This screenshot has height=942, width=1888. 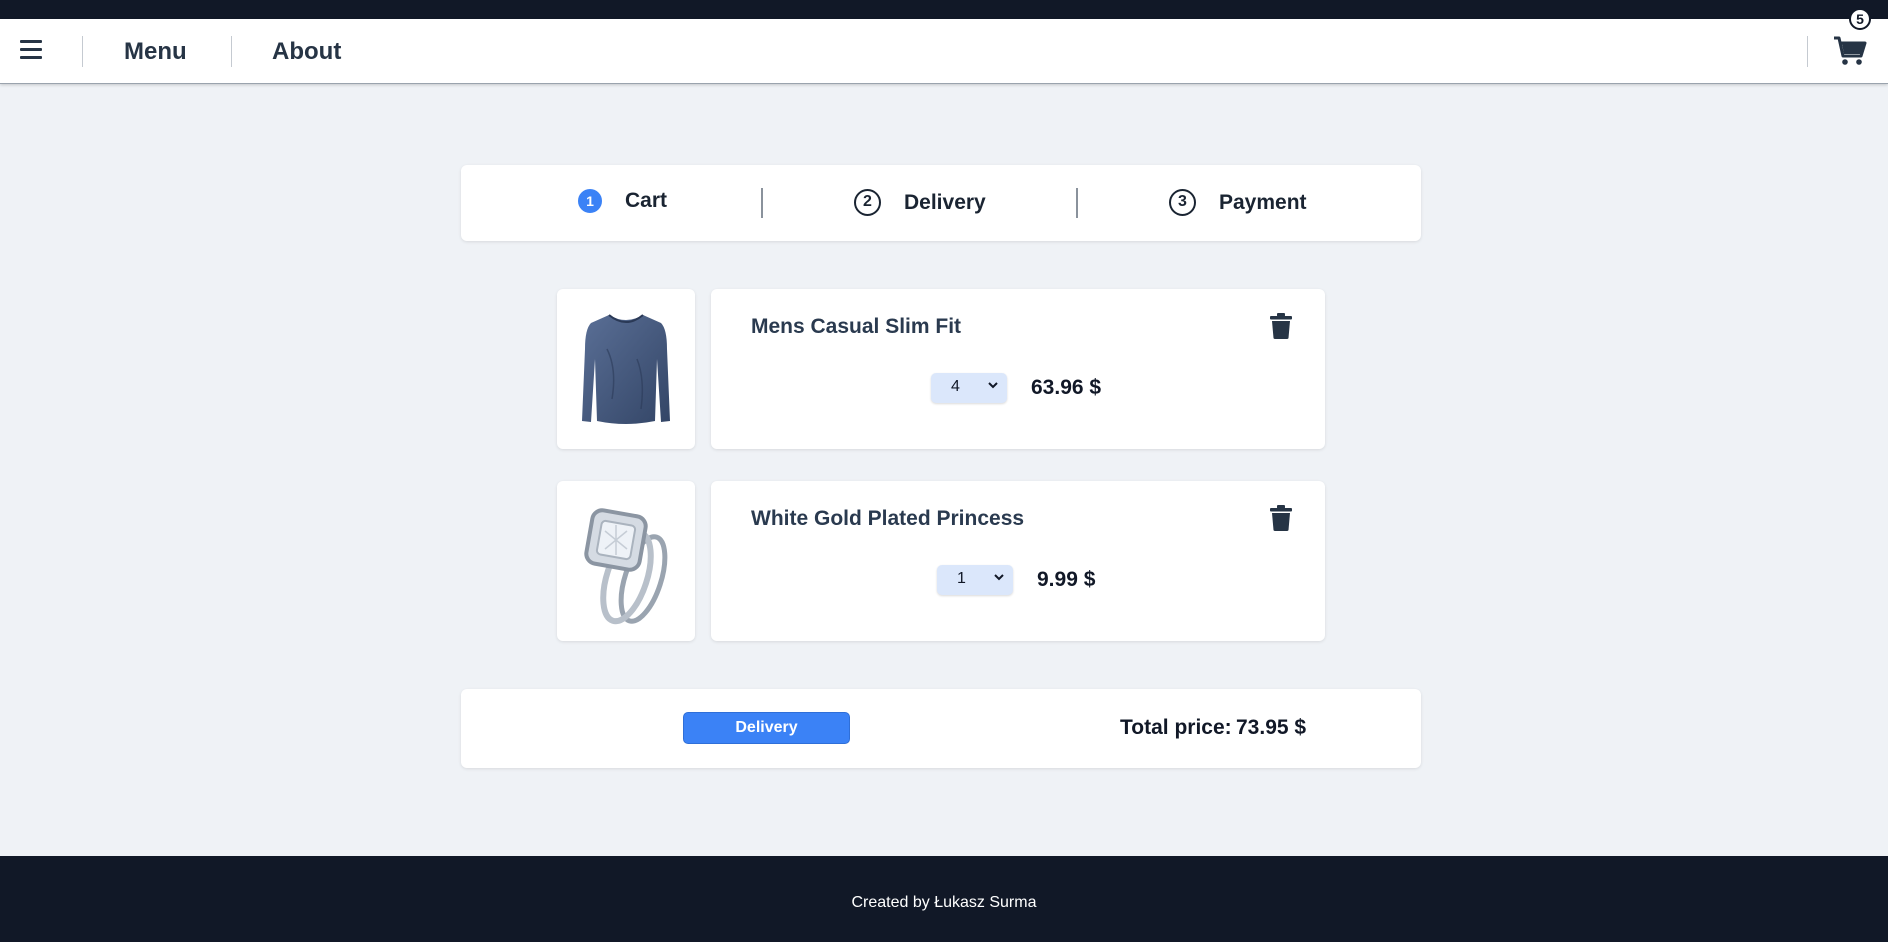 What do you see at coordinates (945, 202) in the screenshot?
I see `step-label: Delivery` at bounding box center [945, 202].